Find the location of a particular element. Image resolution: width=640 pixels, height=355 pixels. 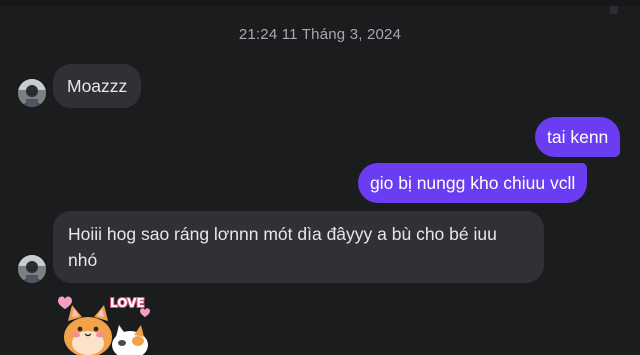

conversation-timestamp: 21:24 11 Tháng 3, 2024 is located at coordinates (320, 34).